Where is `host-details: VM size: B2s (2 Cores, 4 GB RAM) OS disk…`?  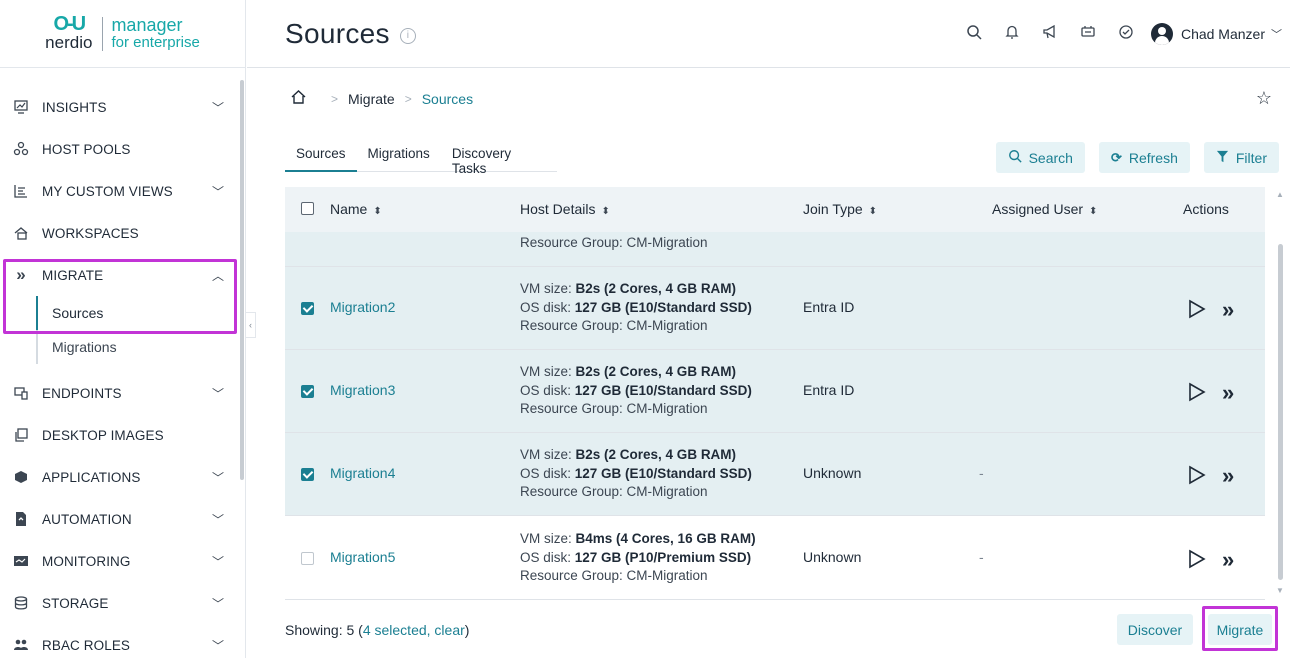 host-details: VM size: B2s (2 Cores, 4 GB RAM) OS disk… is located at coordinates (636, 474).